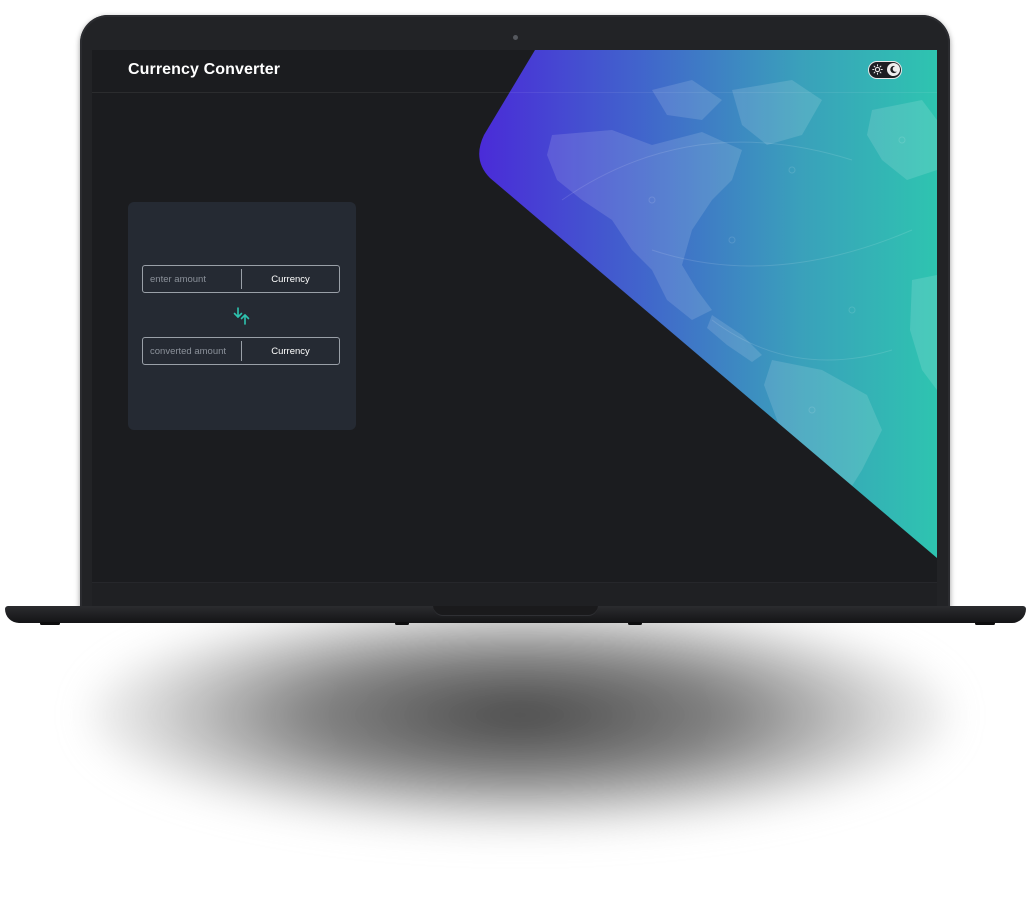 The height and width of the screenshot is (910, 1028). I want to click on from-currency-select: Currency, so click(290, 279).